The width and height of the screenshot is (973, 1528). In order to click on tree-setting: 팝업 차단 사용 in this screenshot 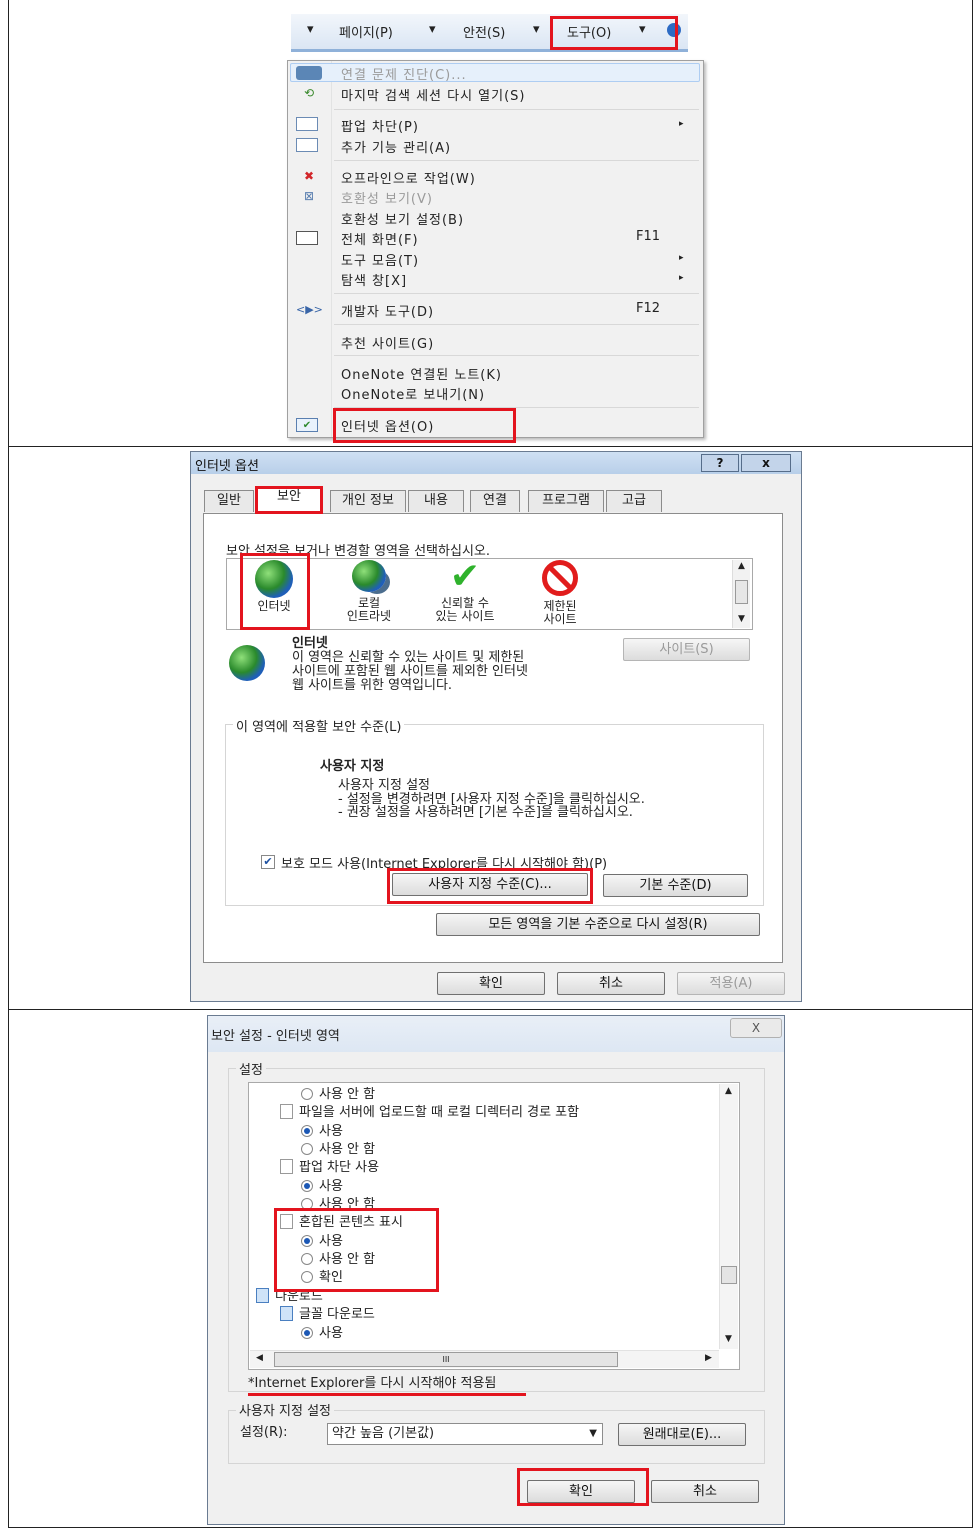, I will do `click(329, 1168)`.